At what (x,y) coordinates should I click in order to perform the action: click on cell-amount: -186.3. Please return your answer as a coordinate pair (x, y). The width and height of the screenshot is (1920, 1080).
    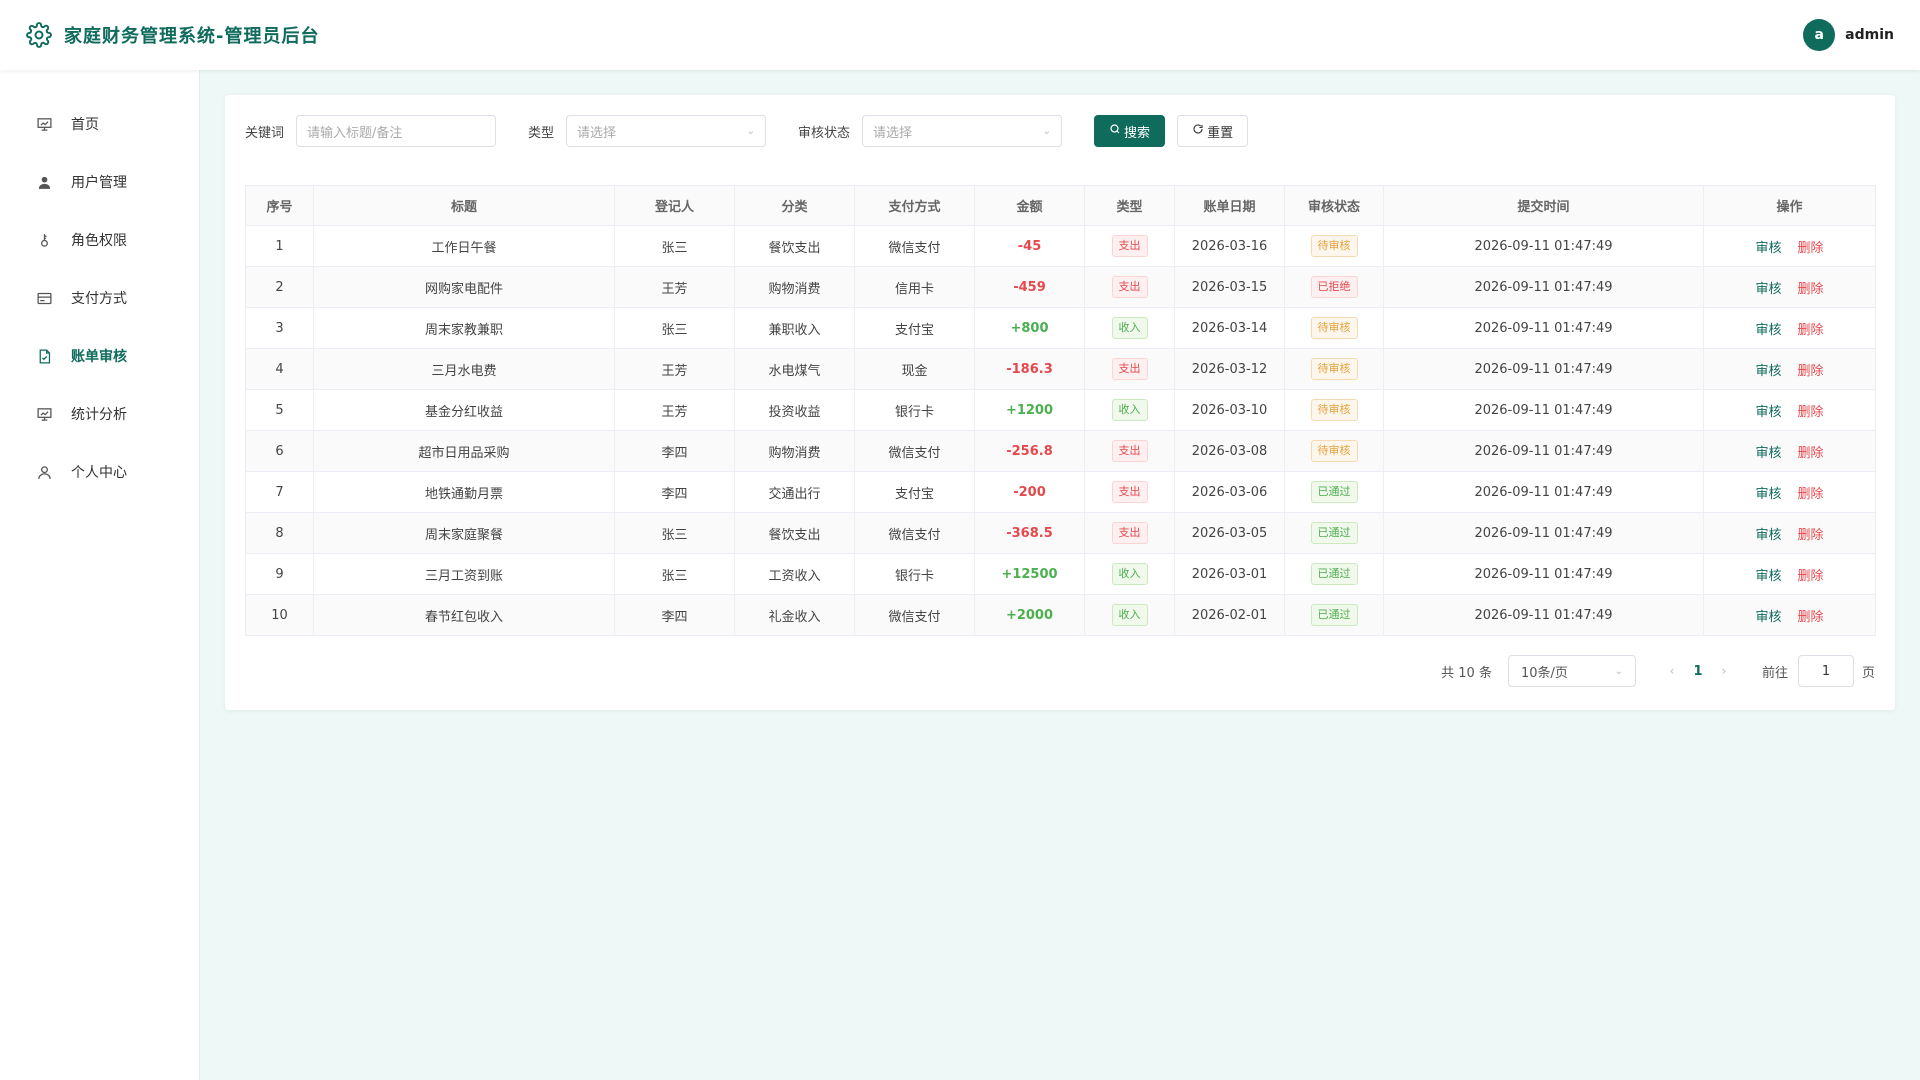
    Looking at the image, I should click on (1029, 369).